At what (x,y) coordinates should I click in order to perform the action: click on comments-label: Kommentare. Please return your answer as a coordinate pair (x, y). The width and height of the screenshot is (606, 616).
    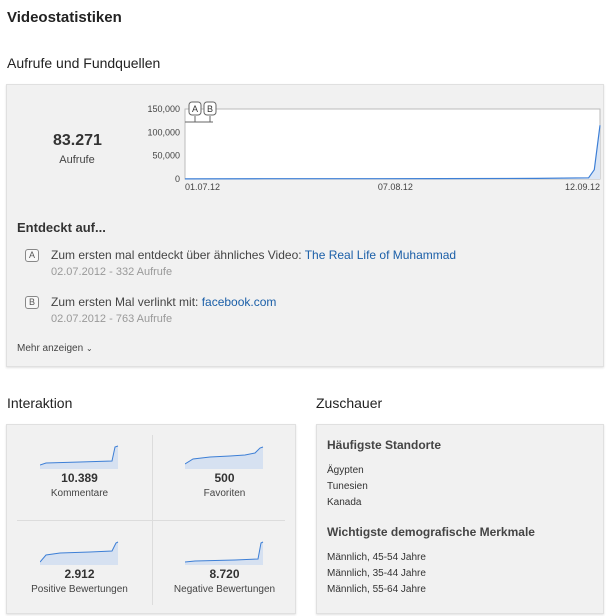
    Looking at the image, I should click on (79, 493).